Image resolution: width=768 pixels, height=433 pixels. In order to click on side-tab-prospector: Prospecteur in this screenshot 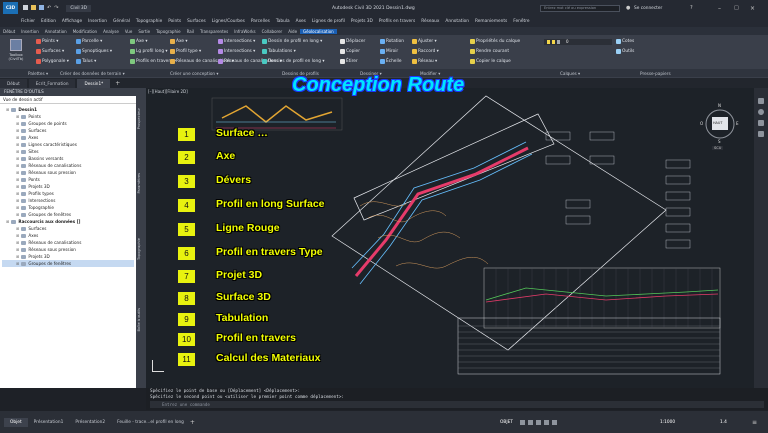, I will do `click(139, 118)`.